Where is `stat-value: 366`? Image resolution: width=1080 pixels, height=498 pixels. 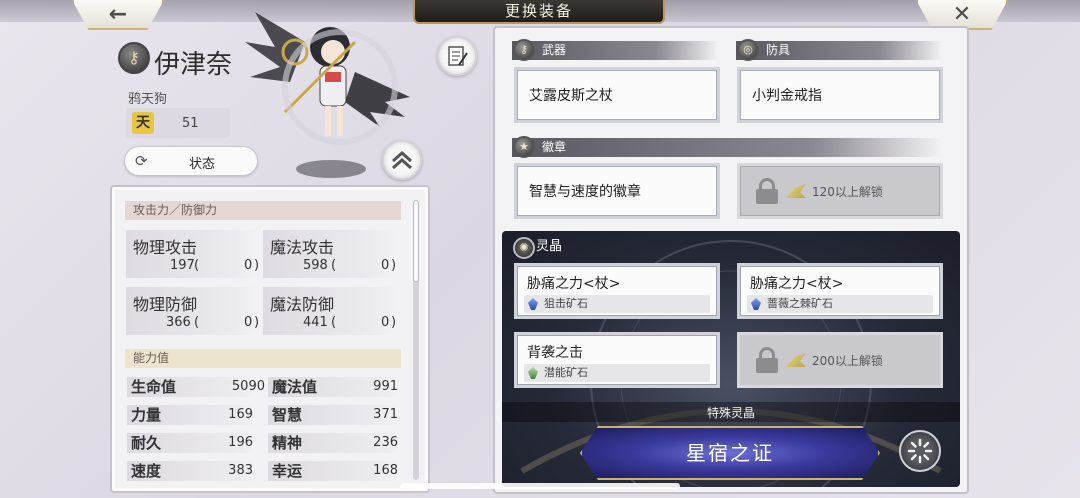
stat-value: 366 is located at coordinates (178, 322).